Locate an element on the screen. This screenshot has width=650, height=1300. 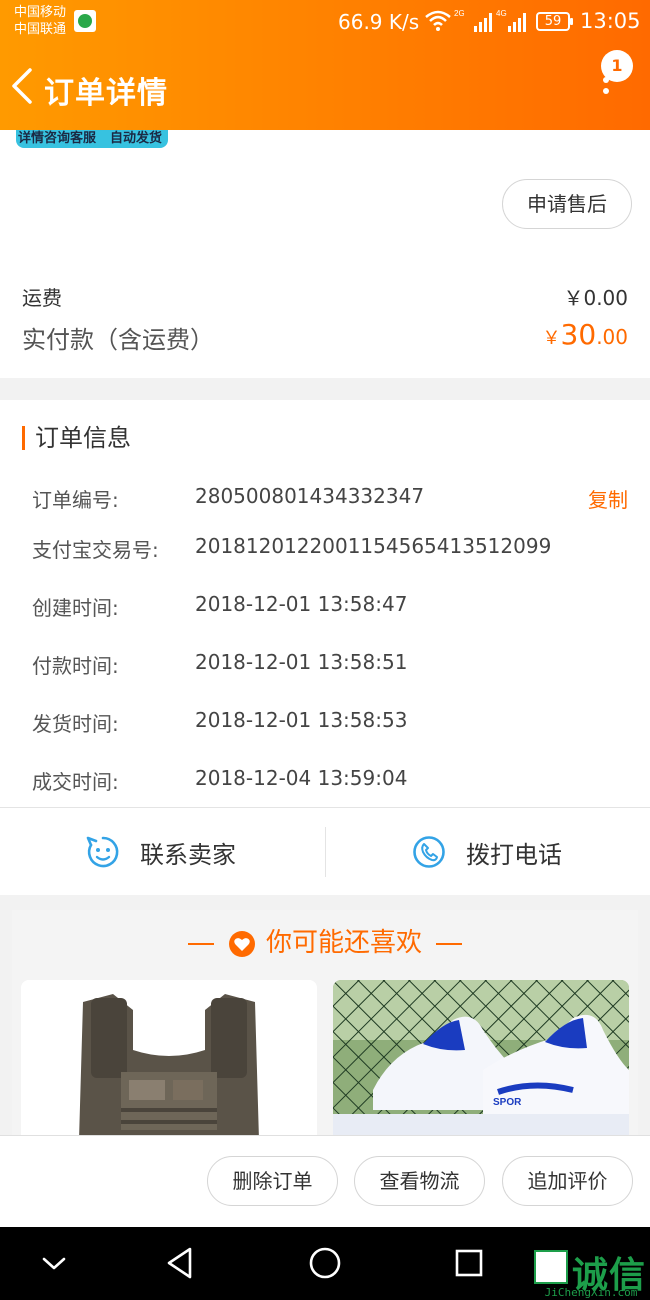
nav-home-icon is located at coordinates (325, 1263).